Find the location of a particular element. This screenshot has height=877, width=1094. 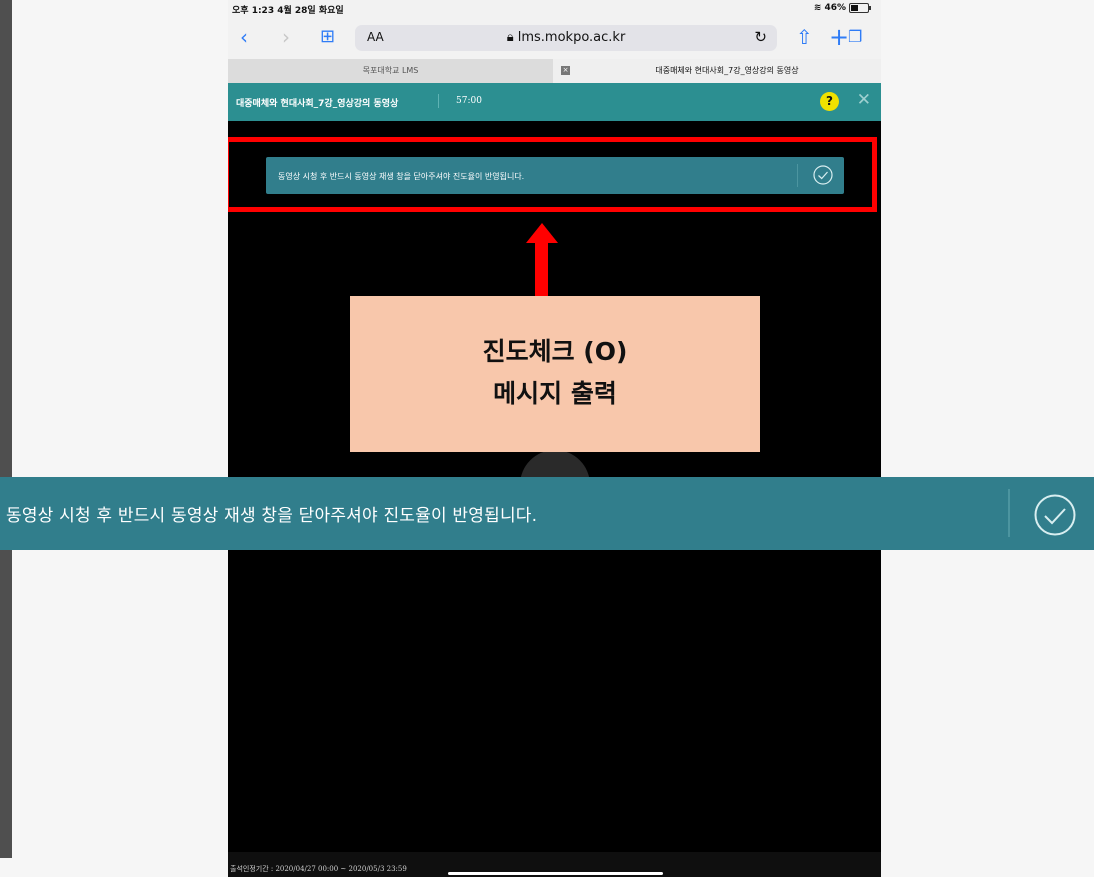

wifi-icon: ≋ is located at coordinates (817, 8).